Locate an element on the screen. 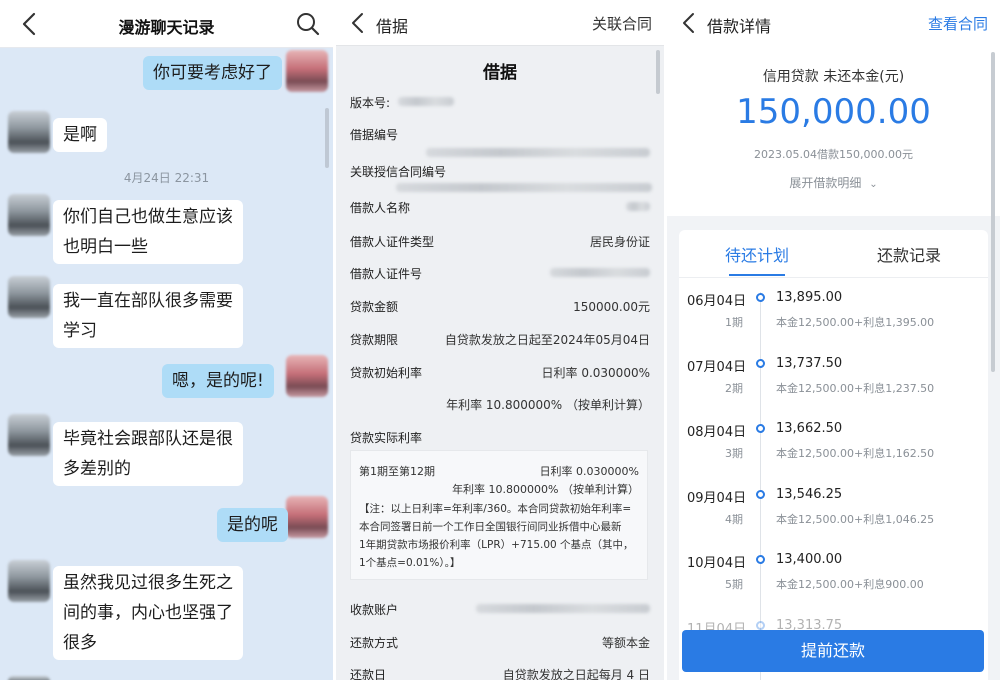  message-bubble-sent: 是的呢 is located at coordinates (252, 525).